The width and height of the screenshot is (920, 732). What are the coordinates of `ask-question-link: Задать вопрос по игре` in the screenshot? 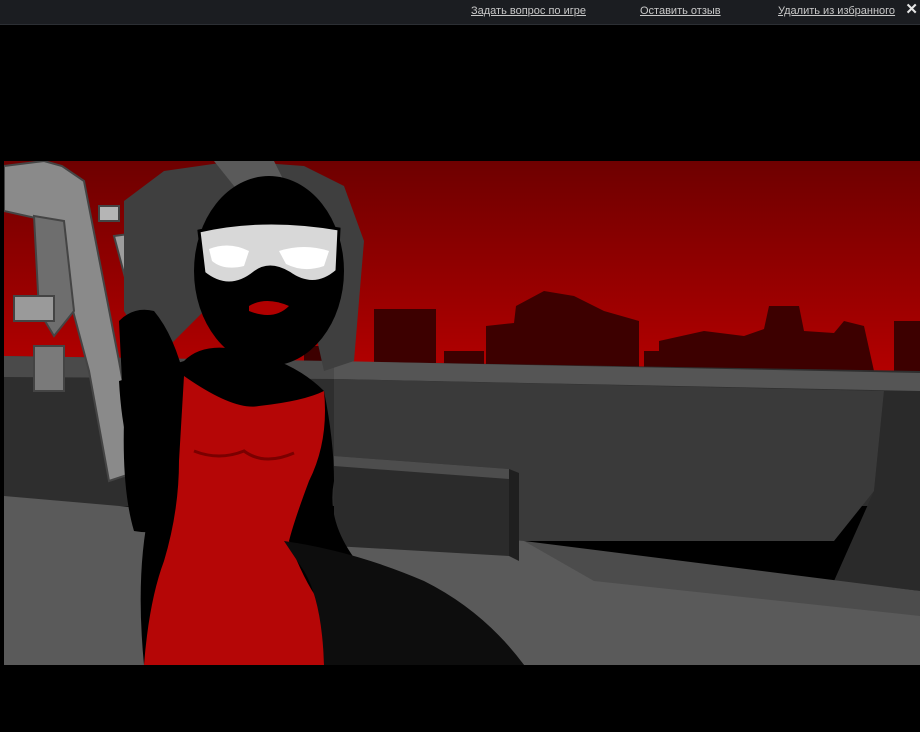 It's located at (528, 11).